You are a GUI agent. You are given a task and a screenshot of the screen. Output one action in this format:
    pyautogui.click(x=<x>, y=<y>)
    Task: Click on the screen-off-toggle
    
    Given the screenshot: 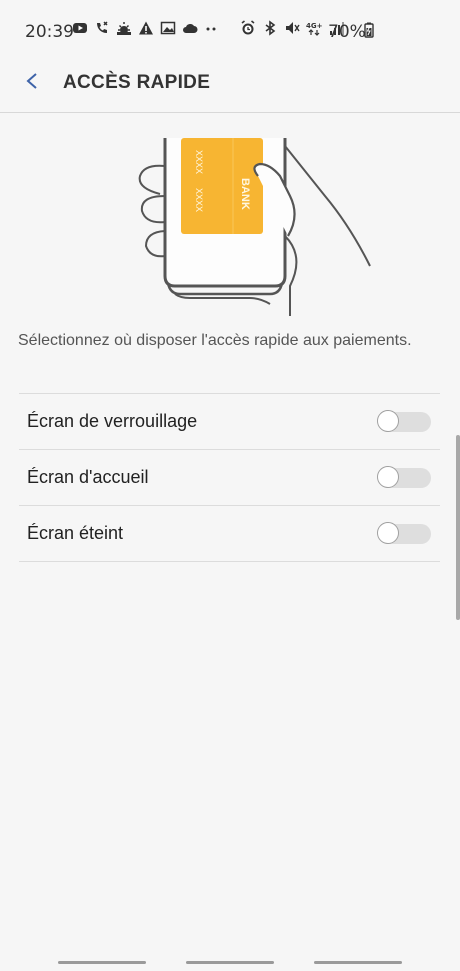 What is the action you would take?
    pyautogui.click(x=404, y=533)
    